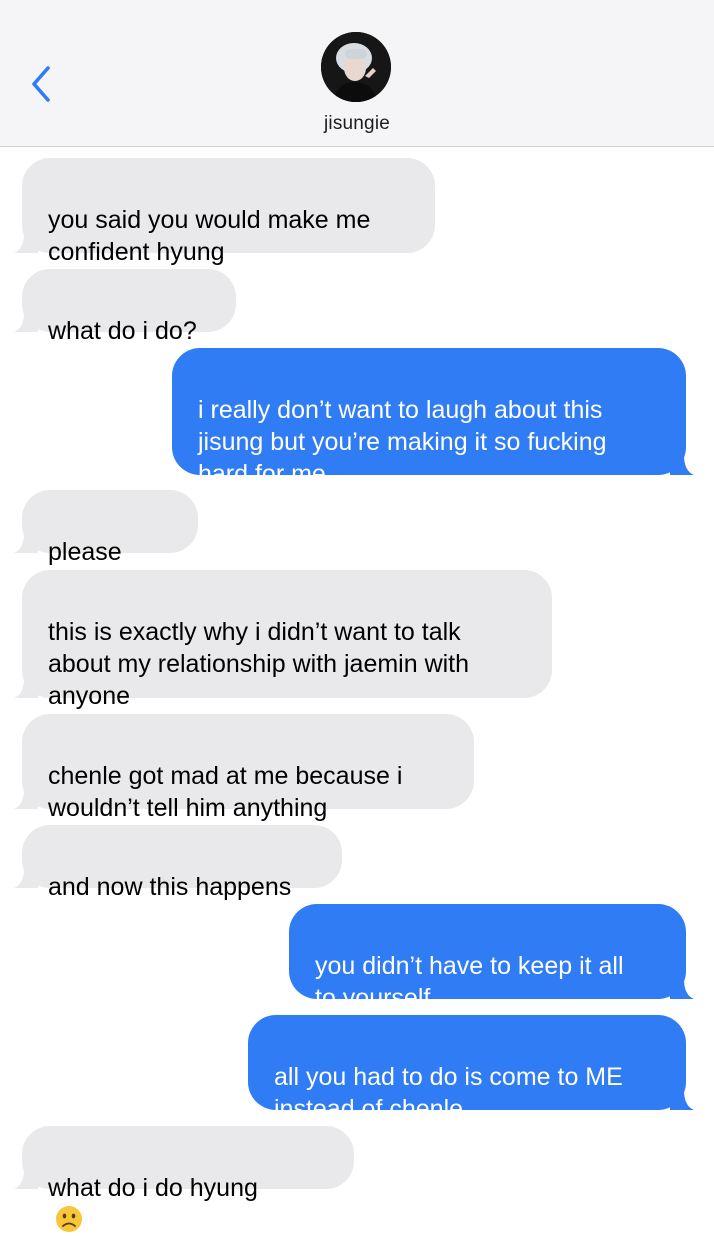 Image resolution: width=714 pixels, height=1236 pixels. I want to click on message-bubble-incoming: please, so click(106, 543).